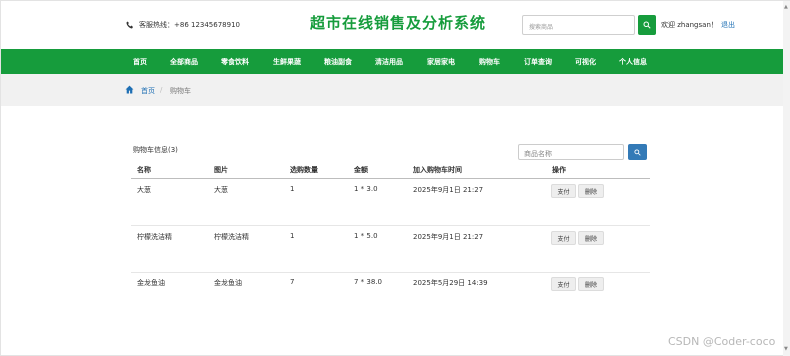 The image size is (790, 356). I want to click on nav-item-orders: 订单查询, so click(538, 62).